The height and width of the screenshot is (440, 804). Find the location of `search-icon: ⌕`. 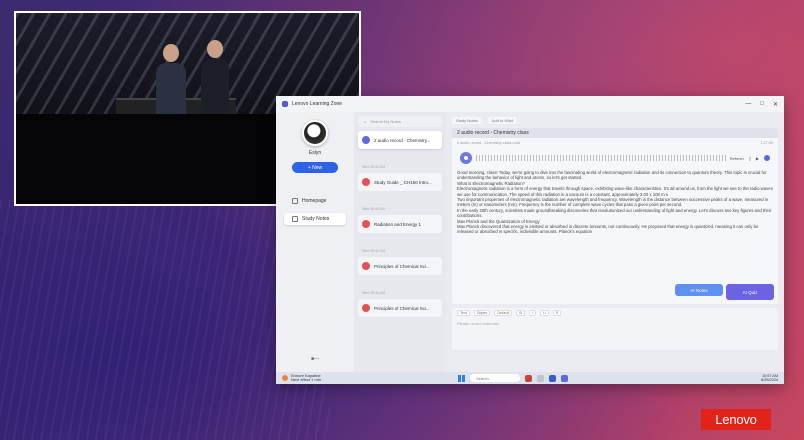

search-icon: ⌕ is located at coordinates (365, 121).